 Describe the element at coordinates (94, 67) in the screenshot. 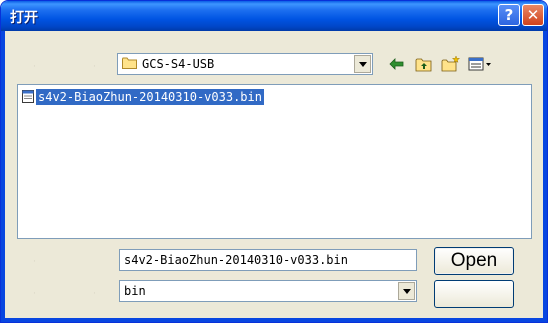

I see `lookin-label-faint-2: ·` at that location.